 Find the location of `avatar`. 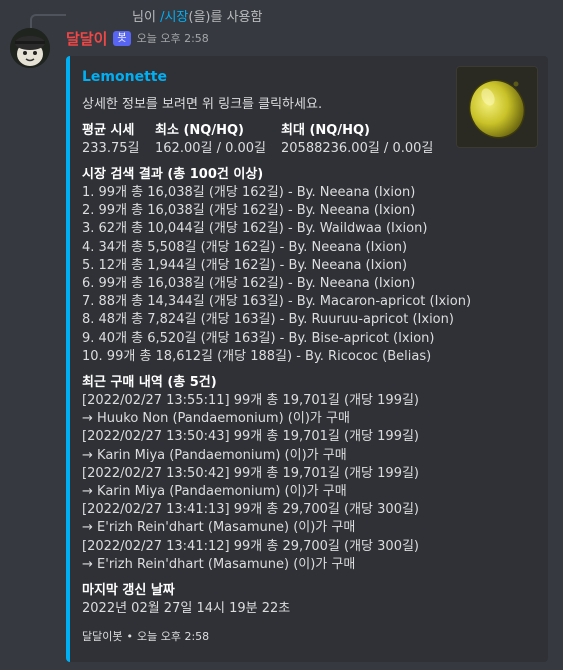

avatar is located at coordinates (30, 48).